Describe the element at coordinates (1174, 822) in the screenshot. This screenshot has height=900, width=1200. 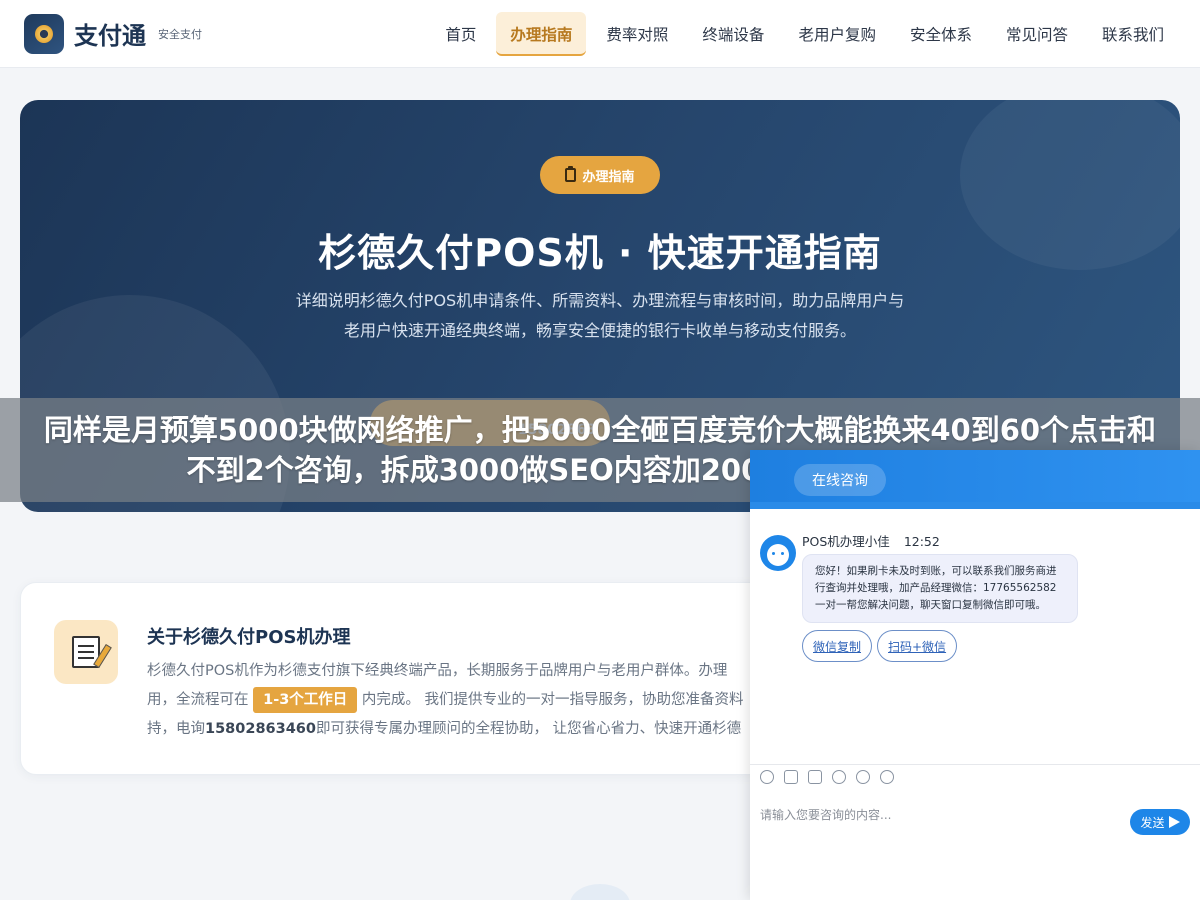
I see `send-arrow-icon` at that location.